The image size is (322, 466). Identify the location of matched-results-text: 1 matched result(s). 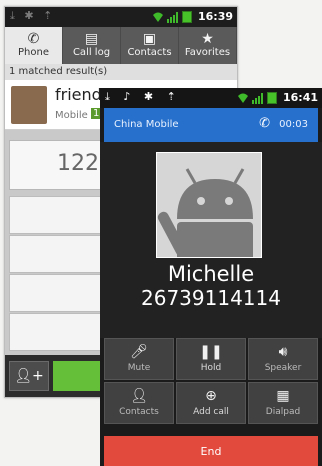
(121, 72).